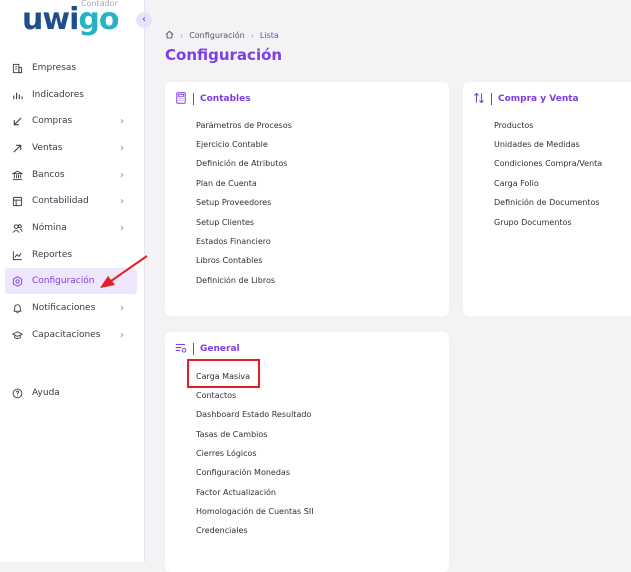  I want to click on sidebar-item-bancos: Bancos ›, so click(71, 175).